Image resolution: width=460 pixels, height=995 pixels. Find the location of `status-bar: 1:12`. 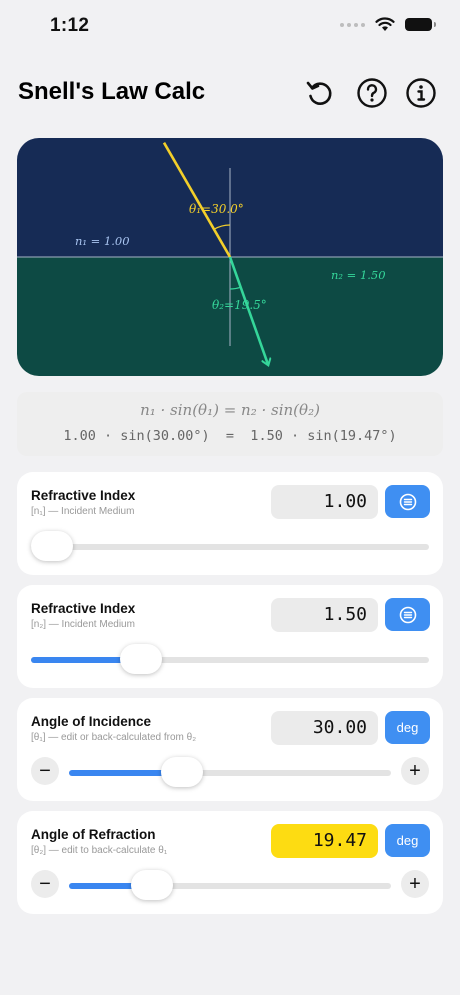

status-bar: 1:12 is located at coordinates (230, 26).